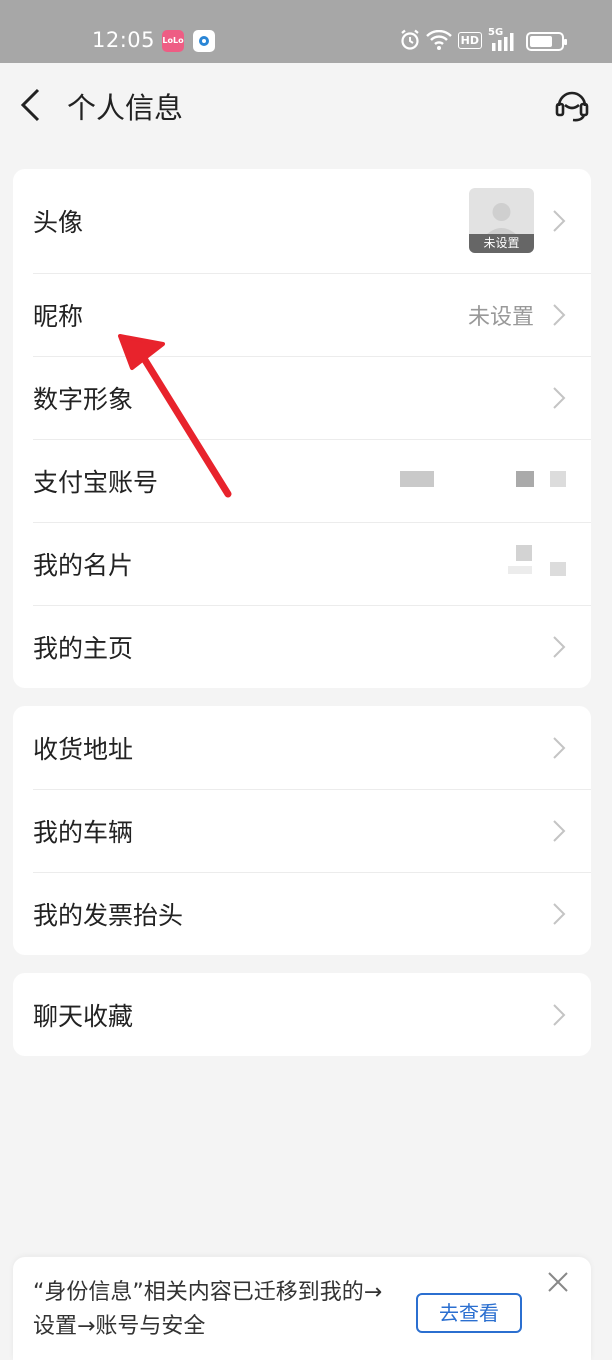 The image size is (612, 1360). I want to click on row-invoice-header: 我的发票抬头, so click(302, 913).